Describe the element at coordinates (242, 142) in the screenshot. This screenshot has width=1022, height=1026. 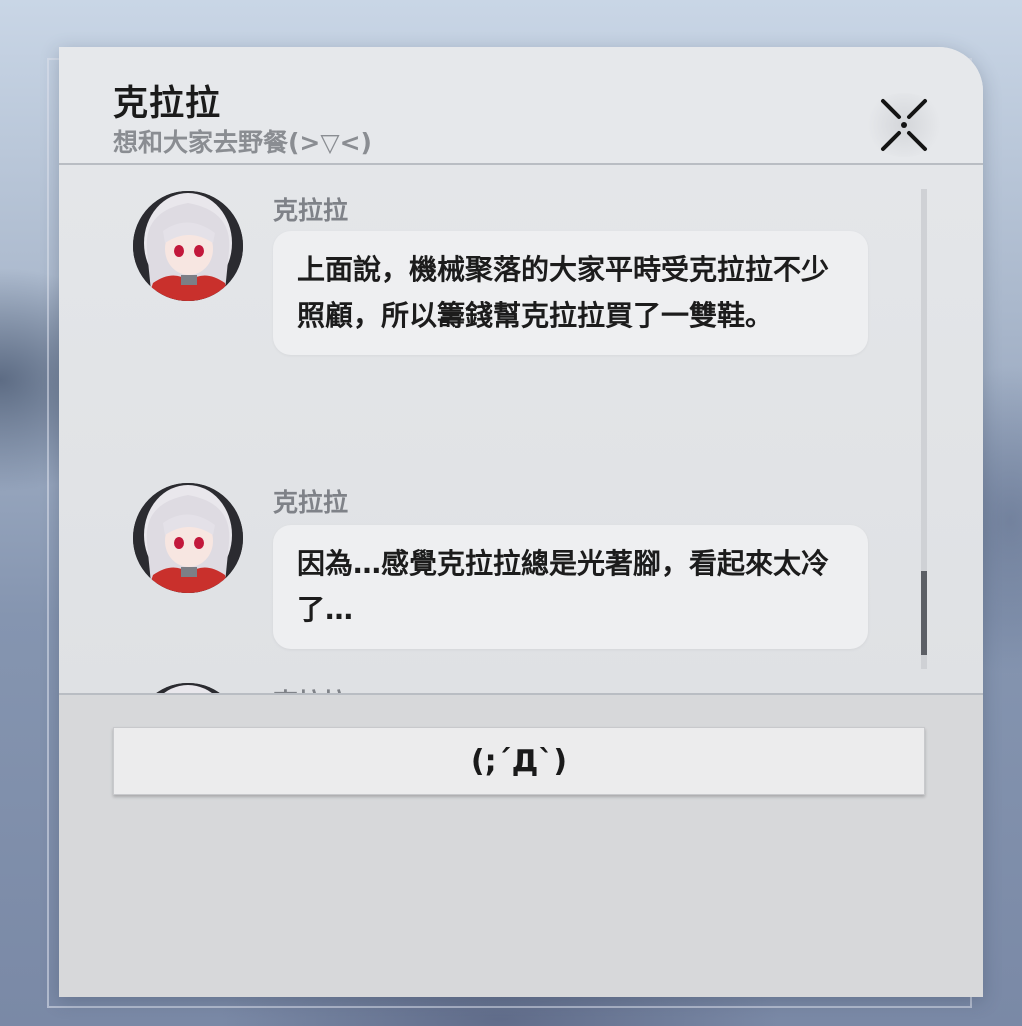
I see `contact-status: 想和大家去野餐(>▽<)` at that location.